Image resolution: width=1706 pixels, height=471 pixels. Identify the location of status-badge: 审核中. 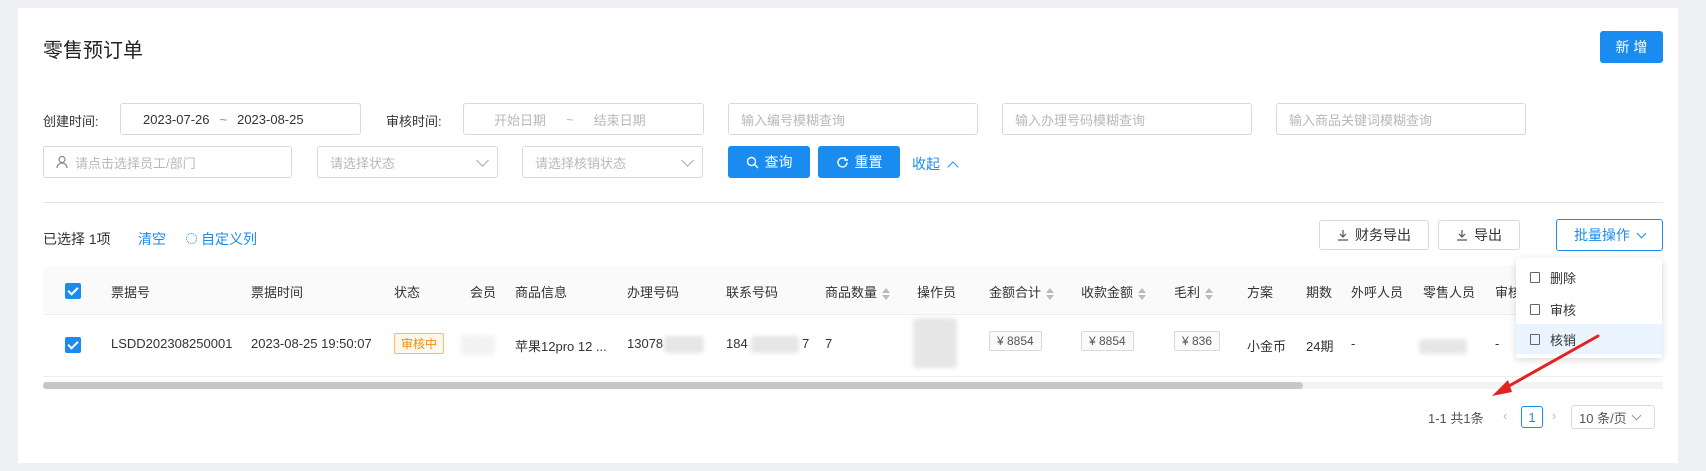
(419, 343).